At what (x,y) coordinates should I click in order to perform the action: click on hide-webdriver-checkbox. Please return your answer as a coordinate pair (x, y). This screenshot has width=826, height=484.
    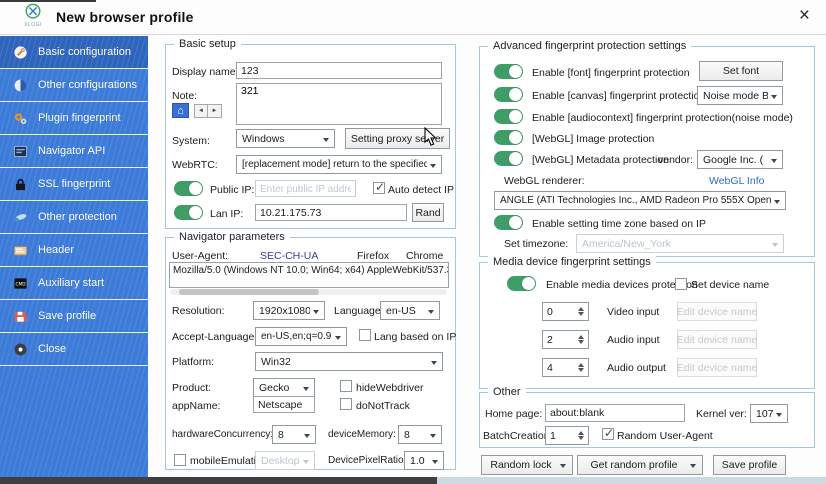
    Looking at the image, I should click on (346, 386).